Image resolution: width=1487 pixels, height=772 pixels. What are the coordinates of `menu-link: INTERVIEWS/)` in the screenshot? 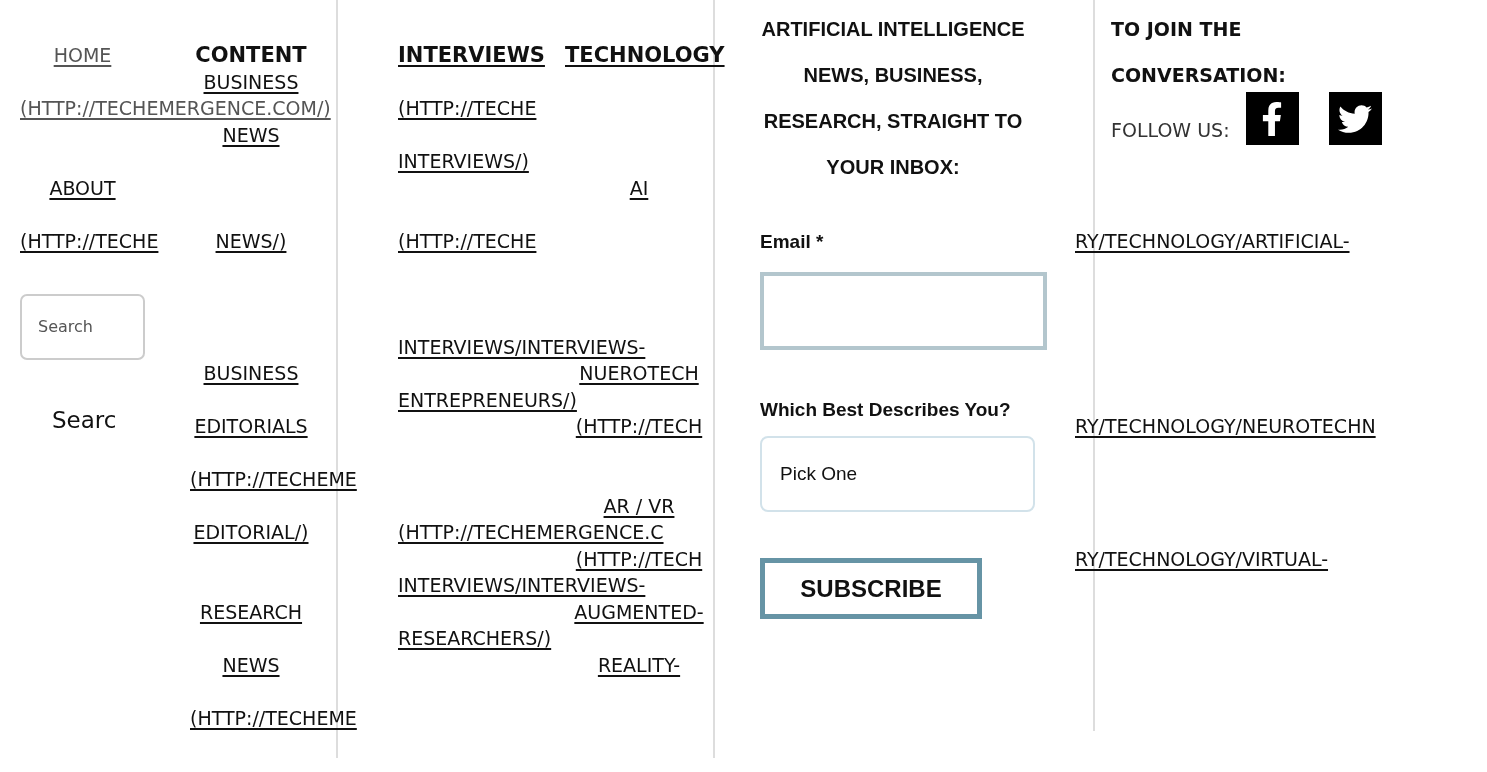 It's located at (463, 161).